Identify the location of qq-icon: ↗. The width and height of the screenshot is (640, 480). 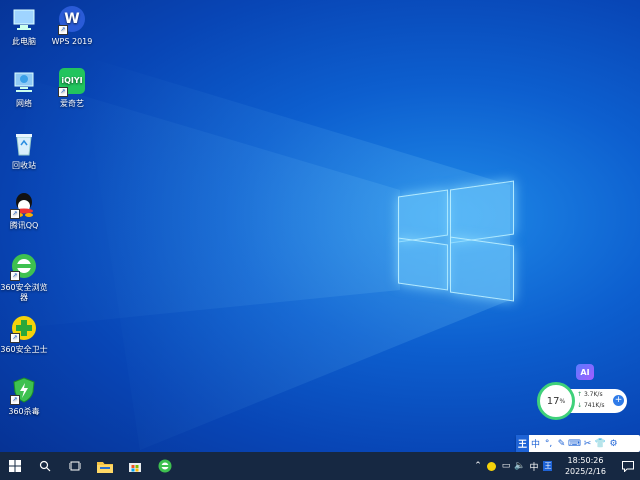
(24, 204).